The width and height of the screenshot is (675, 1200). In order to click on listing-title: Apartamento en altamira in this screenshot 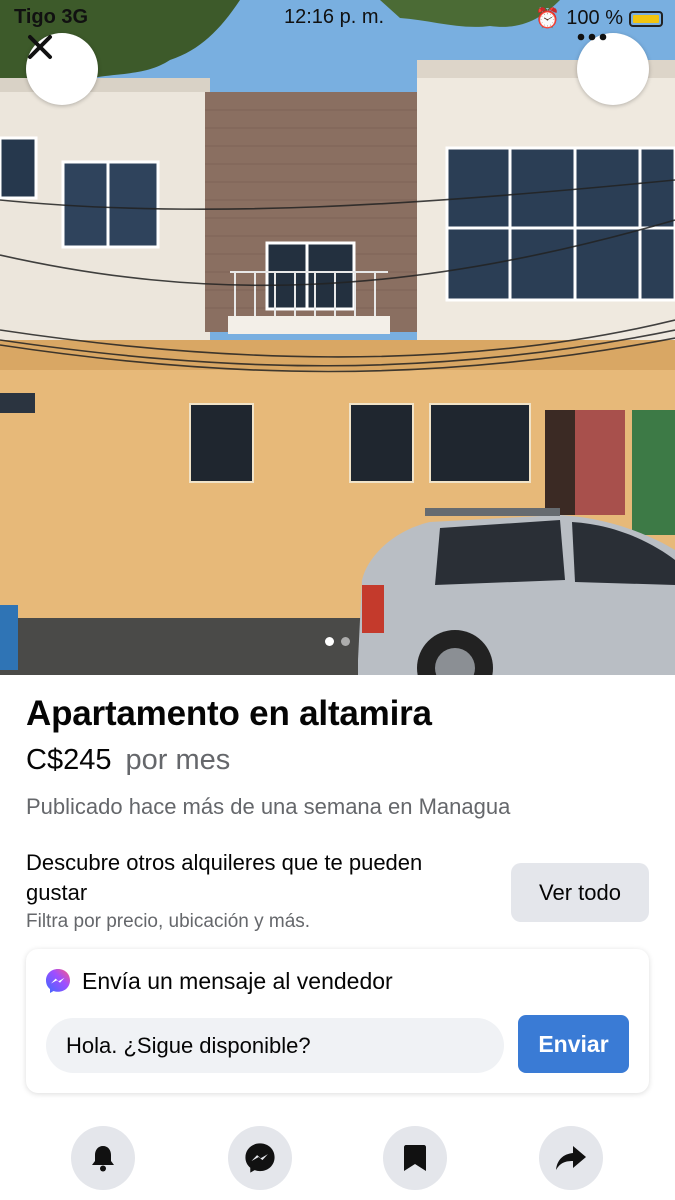, I will do `click(229, 713)`.